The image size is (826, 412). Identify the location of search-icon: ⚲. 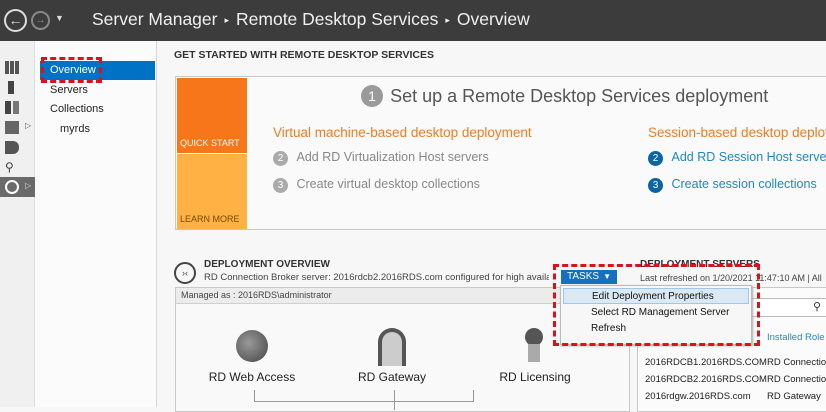
(817, 306).